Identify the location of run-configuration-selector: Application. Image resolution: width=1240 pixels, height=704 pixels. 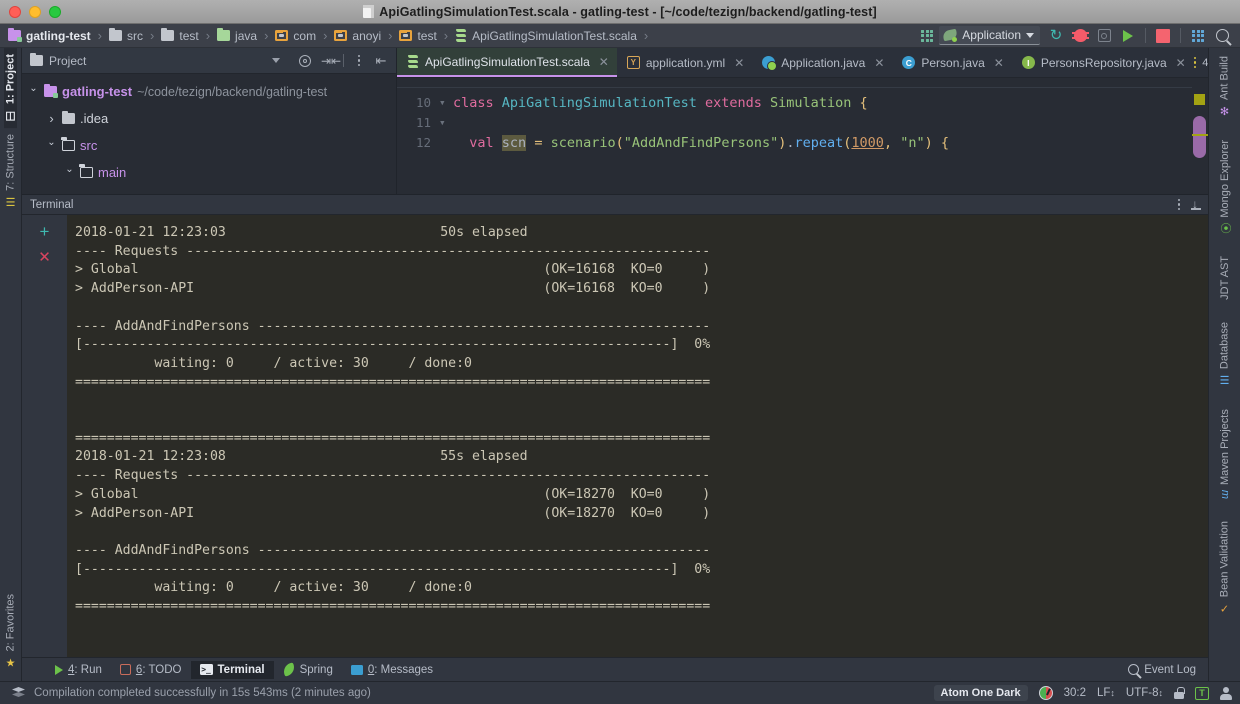
(989, 35).